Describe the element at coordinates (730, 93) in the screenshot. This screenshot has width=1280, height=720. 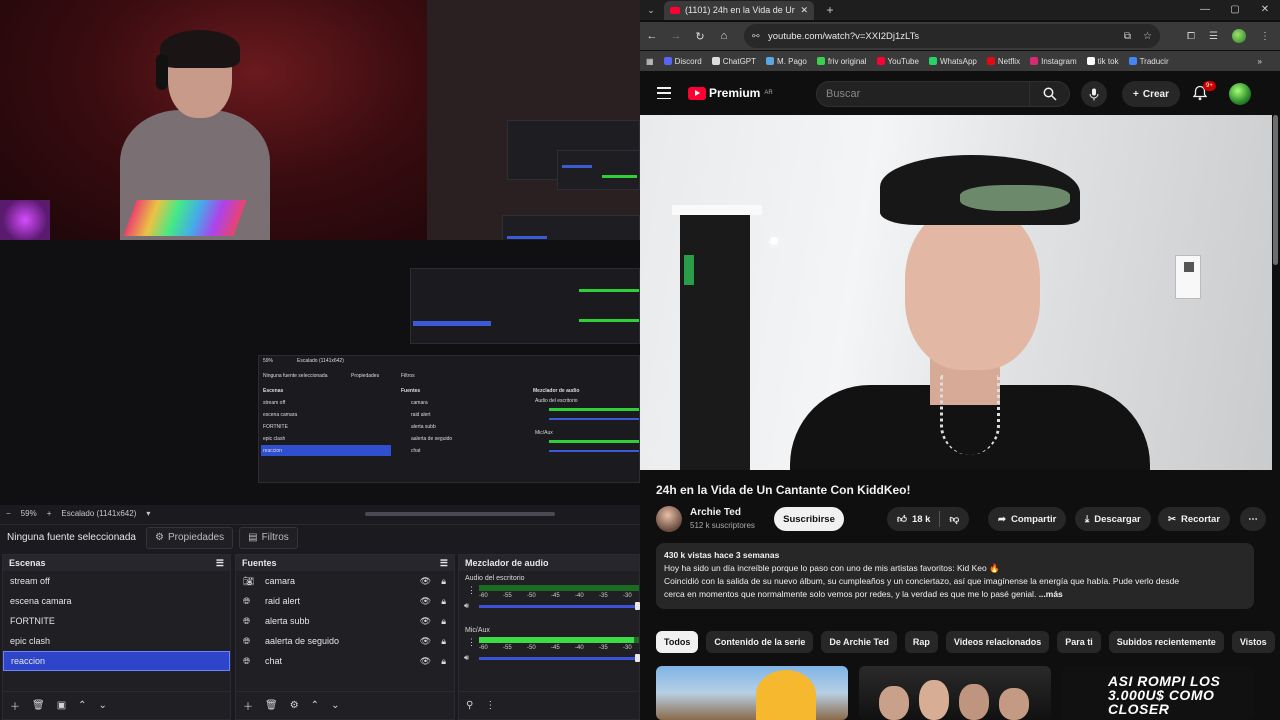
I see `youtube-premium-logo: Premium AR` at that location.